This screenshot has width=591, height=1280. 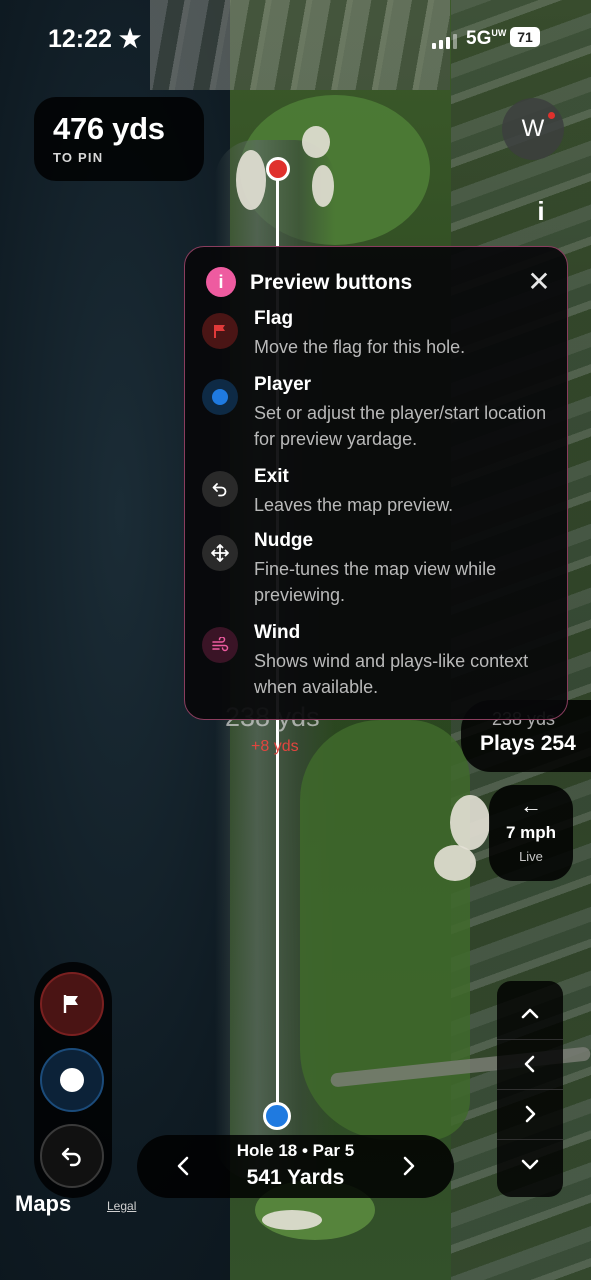 What do you see at coordinates (275, 746) in the screenshot?
I see `mid-distance-delta: +8 yds` at bounding box center [275, 746].